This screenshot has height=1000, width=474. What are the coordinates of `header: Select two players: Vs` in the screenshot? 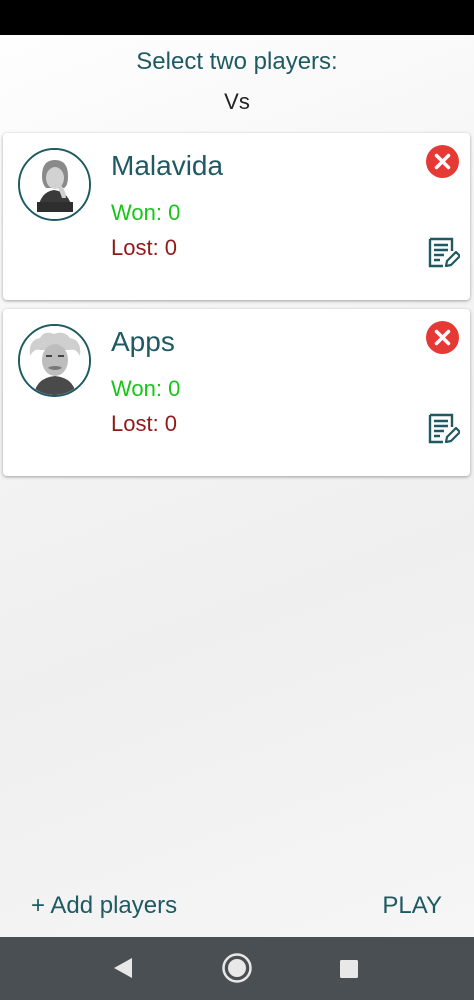 It's located at (237, 82).